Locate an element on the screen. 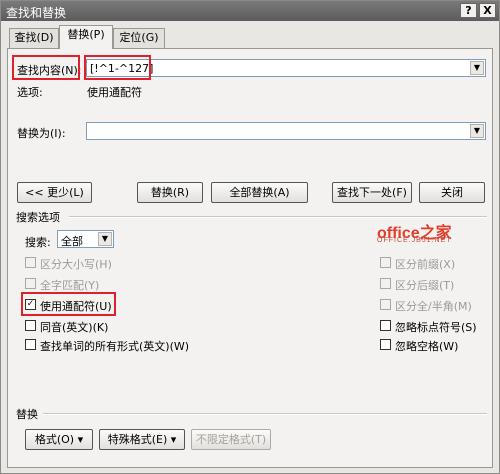 The width and height of the screenshot is (500, 474). sounds-like-label: 同音(英文)(K) is located at coordinates (74, 327).